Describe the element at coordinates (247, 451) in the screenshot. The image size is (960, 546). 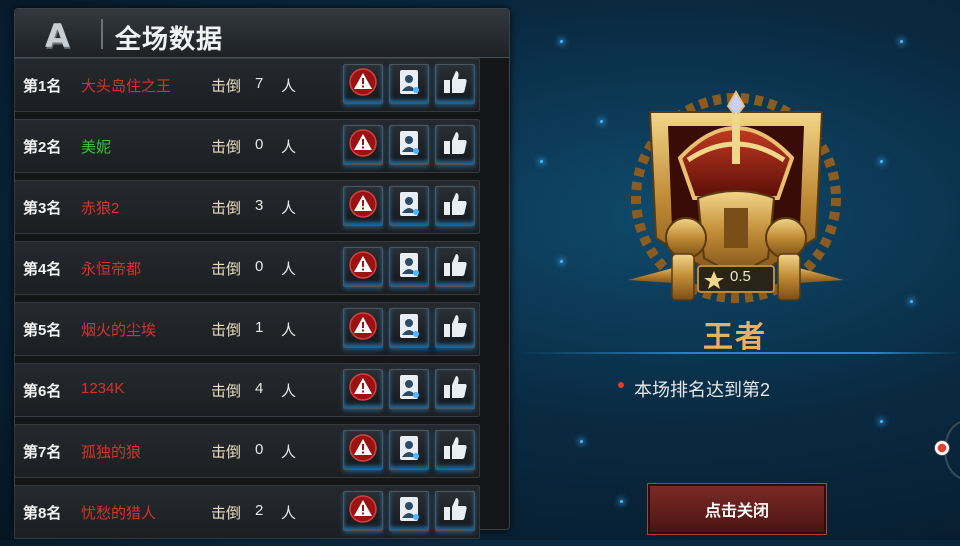
I see `player-row: 第7名 孤独的狼 击倒 0 人` at that location.